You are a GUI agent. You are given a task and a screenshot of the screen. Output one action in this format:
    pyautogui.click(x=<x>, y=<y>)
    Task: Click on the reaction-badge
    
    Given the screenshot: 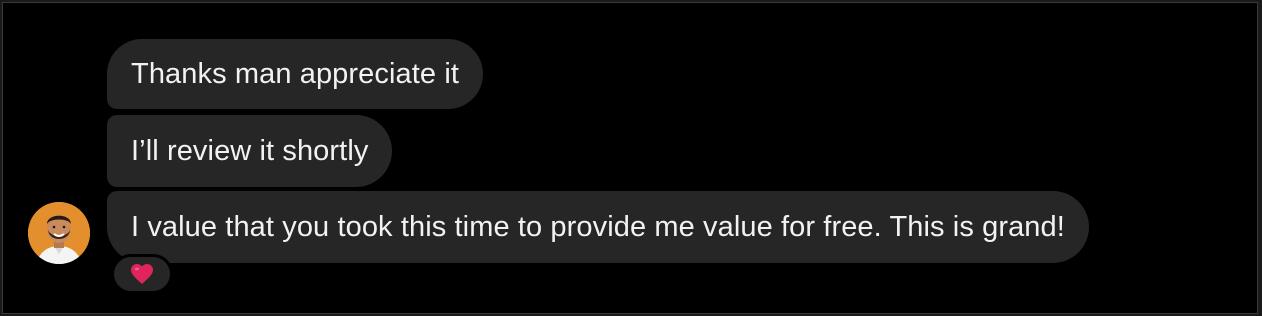 What is the action you would take?
    pyautogui.click(x=142, y=274)
    